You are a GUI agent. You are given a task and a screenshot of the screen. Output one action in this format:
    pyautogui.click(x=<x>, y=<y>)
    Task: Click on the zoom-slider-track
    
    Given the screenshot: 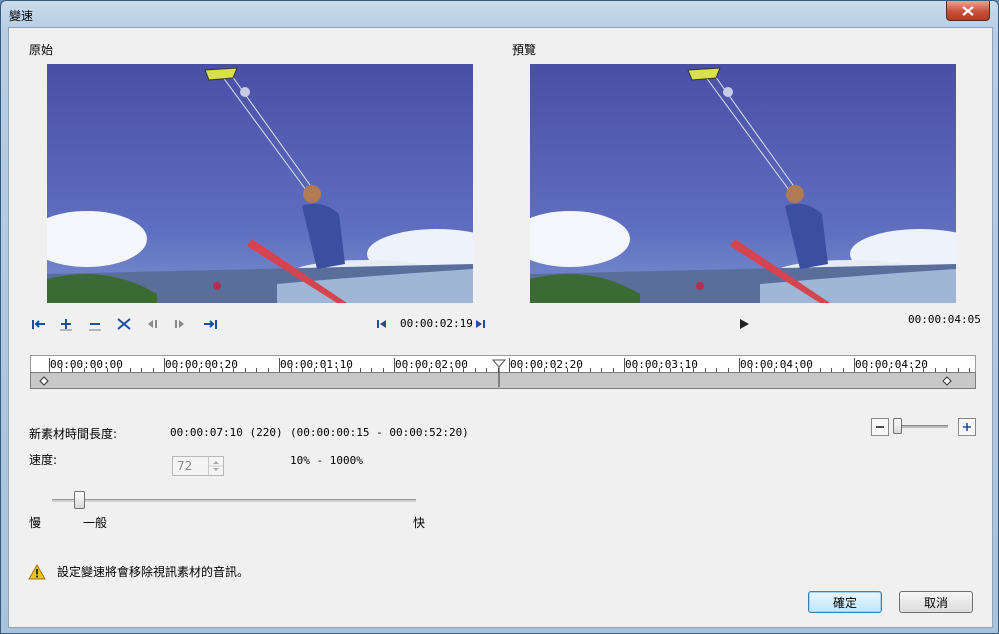 What is the action you would take?
    pyautogui.click(x=921, y=426)
    